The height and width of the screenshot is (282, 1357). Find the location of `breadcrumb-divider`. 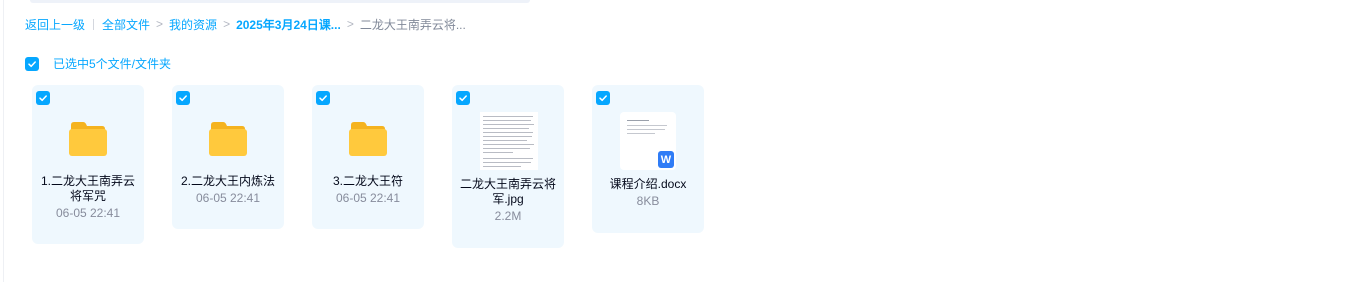

breadcrumb-divider is located at coordinates (94, 24).